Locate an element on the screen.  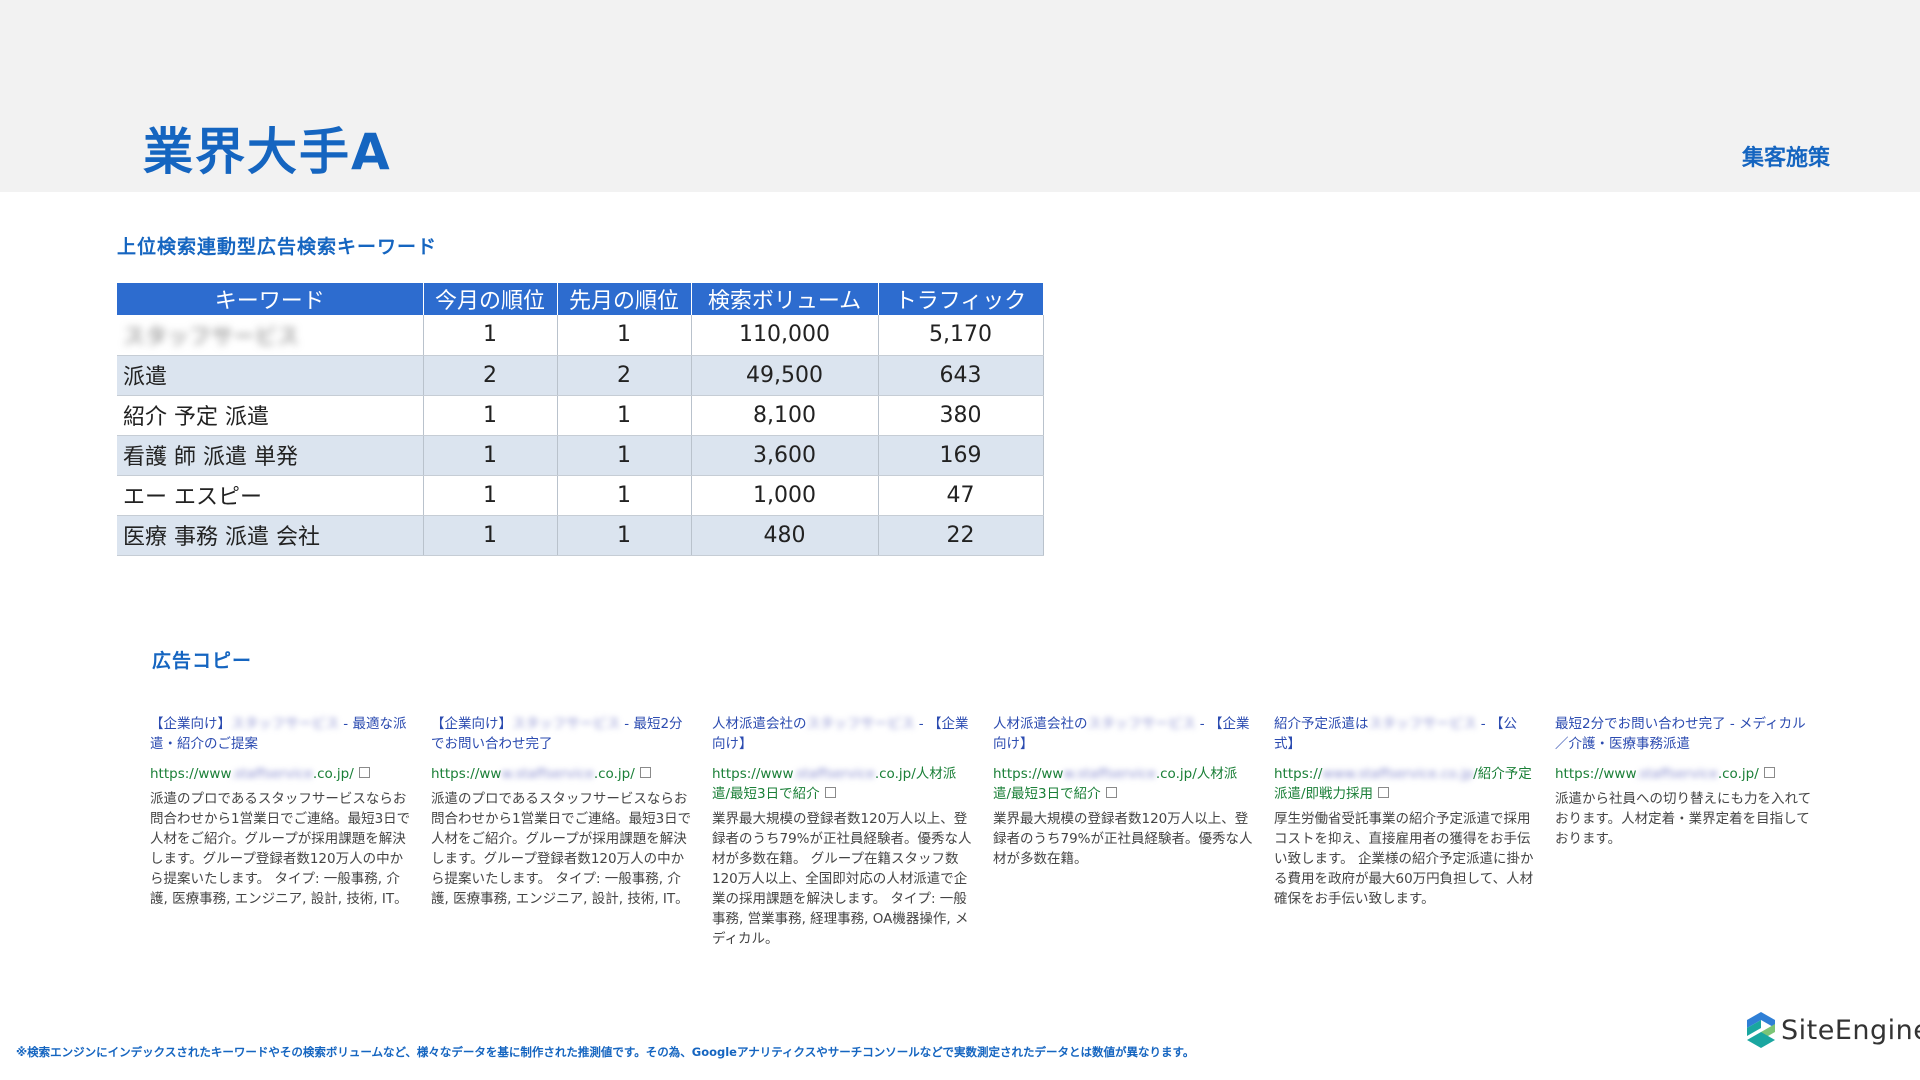
column-header-last-month-rank: 先月の順位 is located at coordinates (624, 299).